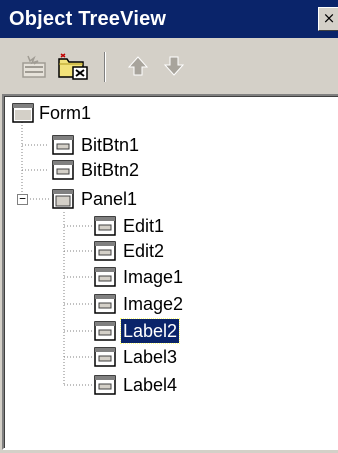 The height and width of the screenshot is (453, 338). Describe the element at coordinates (110, 145) in the screenshot. I see `tree-node-bitbtn1: BitBtn1` at that location.